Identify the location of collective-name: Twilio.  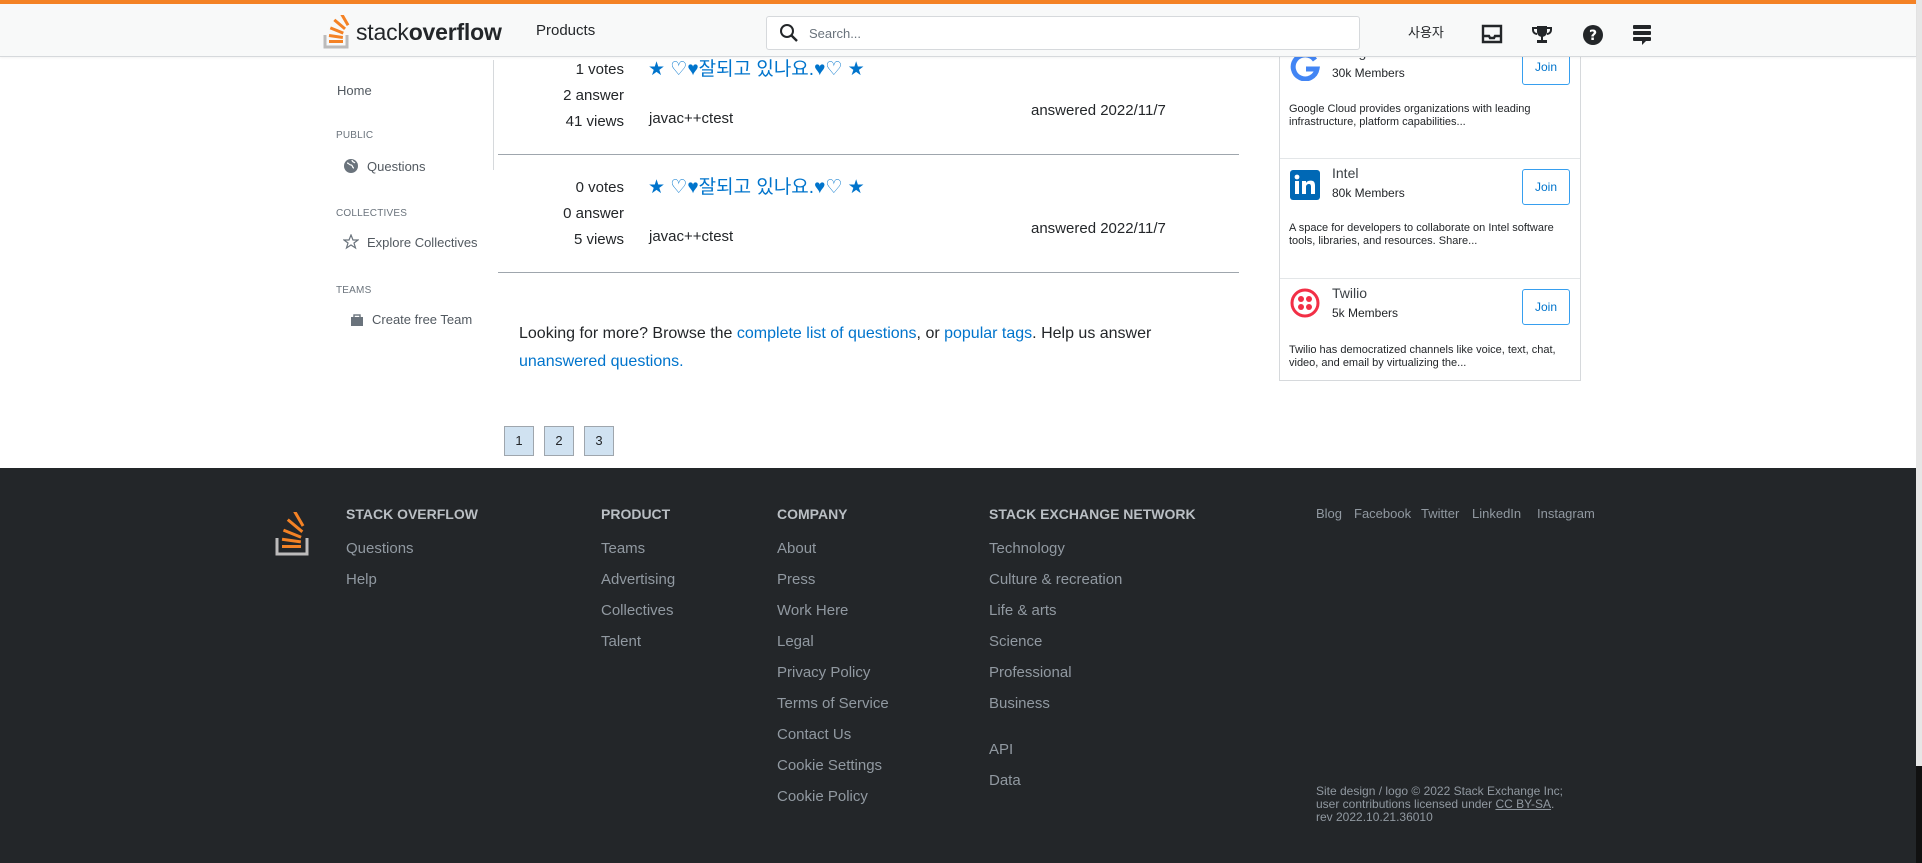
(1349, 293).